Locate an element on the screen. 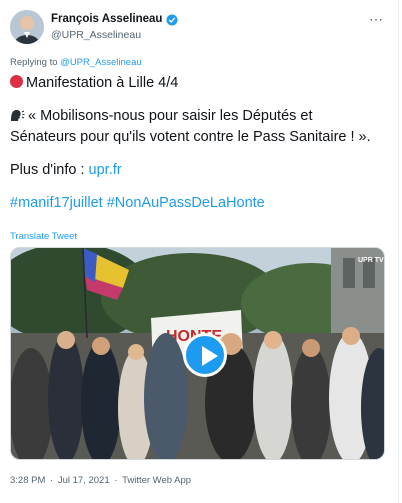  info-label: Plus d'info : is located at coordinates (49, 170).